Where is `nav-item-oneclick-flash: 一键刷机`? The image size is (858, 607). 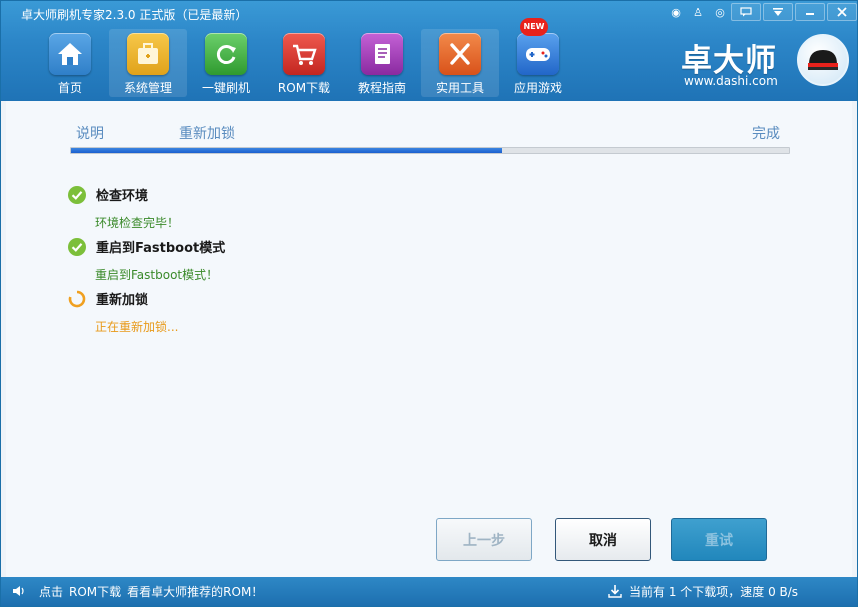
nav-item-oneclick-flash: 一键刷机 is located at coordinates (226, 63).